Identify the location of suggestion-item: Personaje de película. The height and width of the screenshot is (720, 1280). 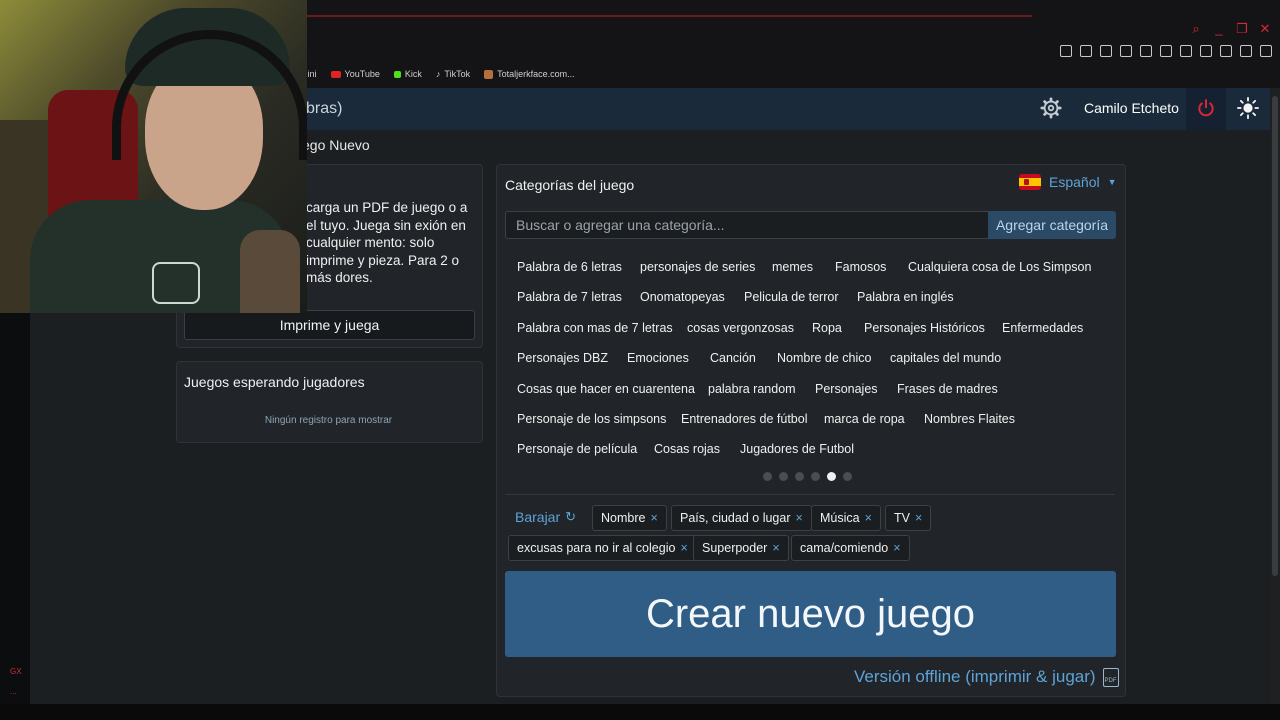
(577, 449).